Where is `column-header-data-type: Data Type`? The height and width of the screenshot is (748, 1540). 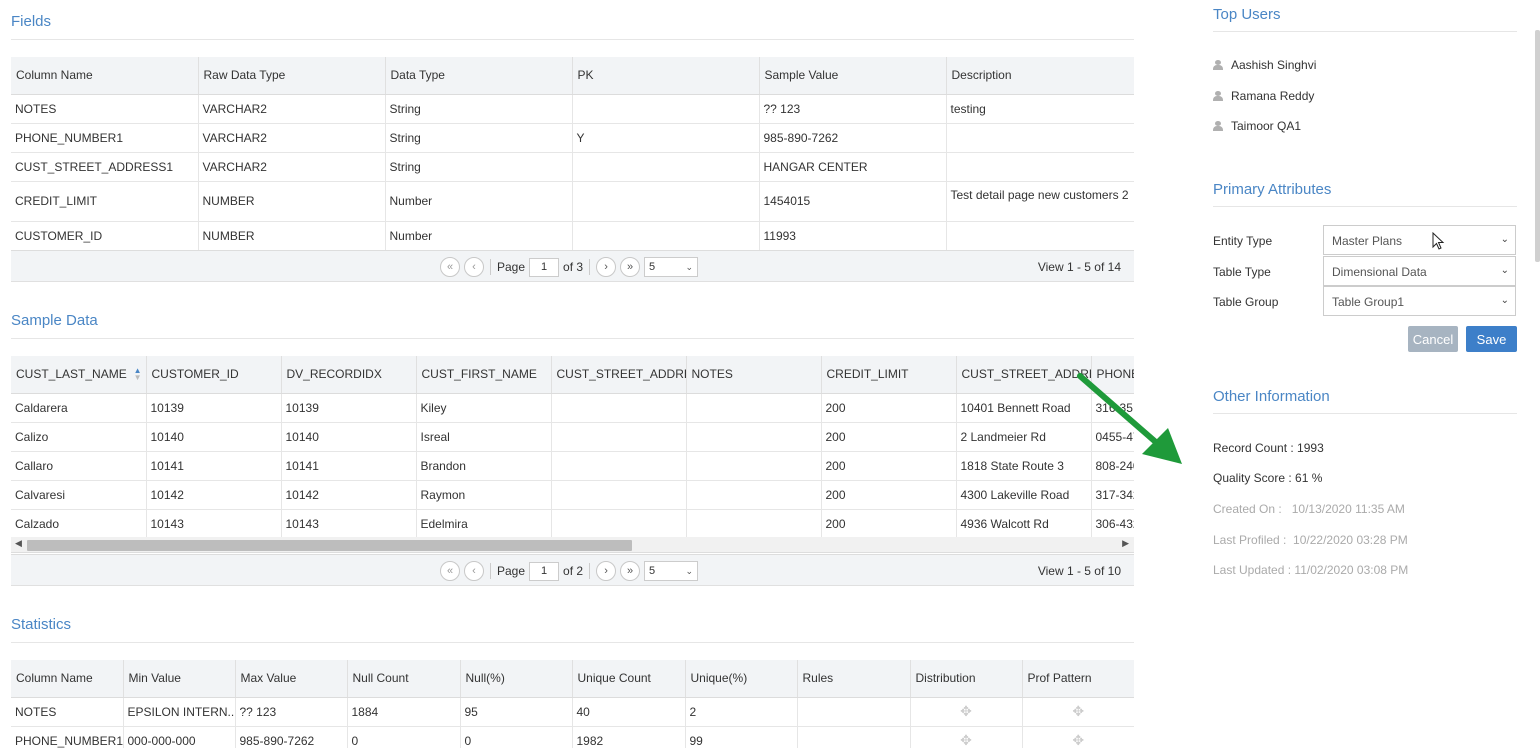 column-header-data-type: Data Type is located at coordinates (479, 76).